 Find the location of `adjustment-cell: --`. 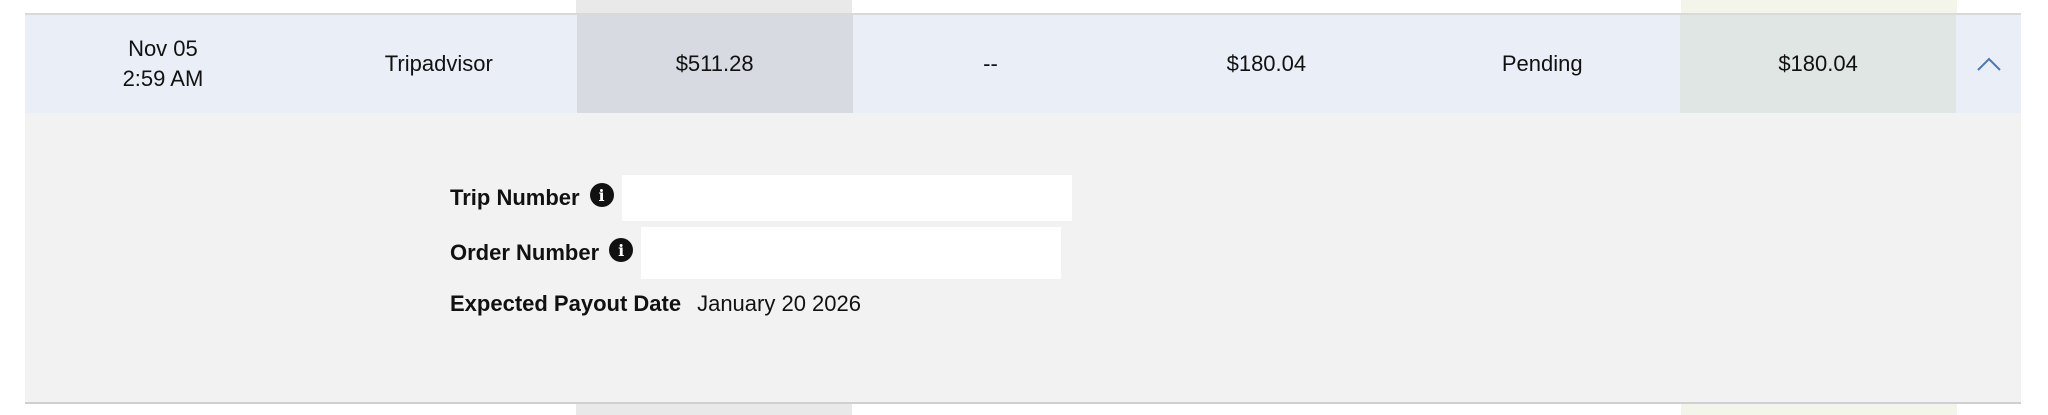

adjustment-cell: -- is located at coordinates (990, 64).